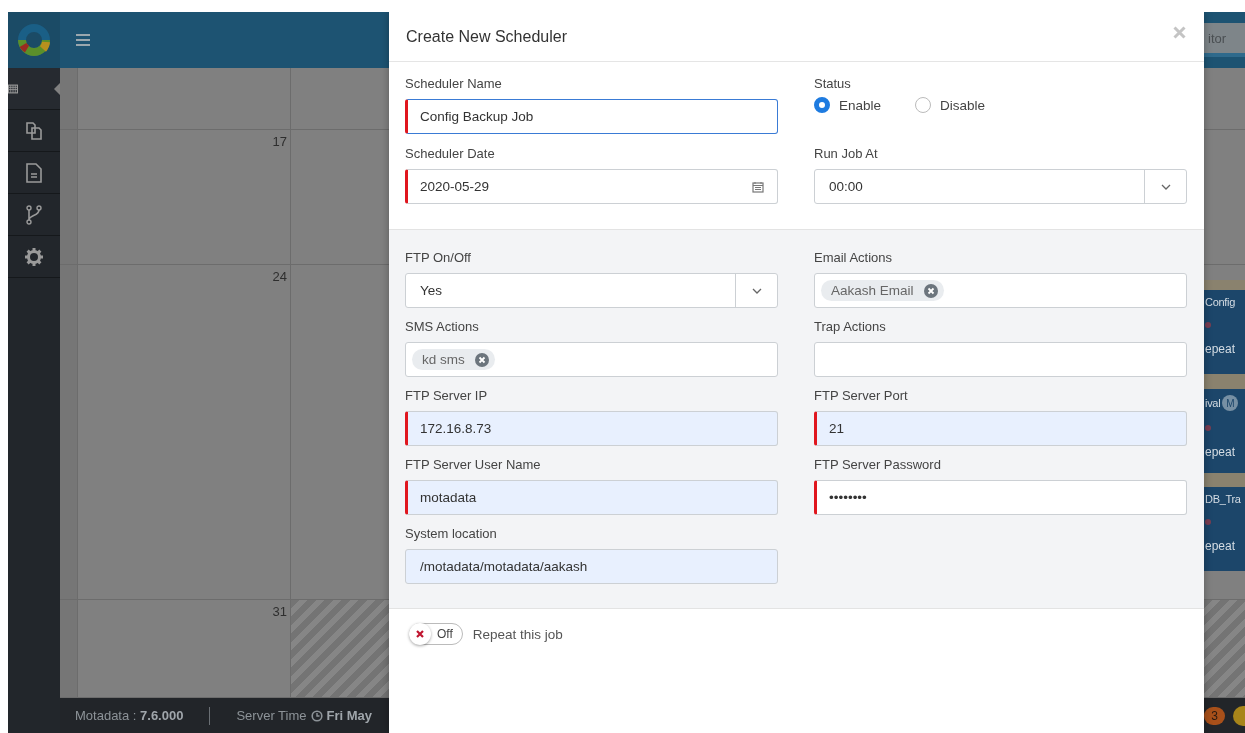  What do you see at coordinates (34, 130) in the screenshot?
I see `copy-icon` at bounding box center [34, 130].